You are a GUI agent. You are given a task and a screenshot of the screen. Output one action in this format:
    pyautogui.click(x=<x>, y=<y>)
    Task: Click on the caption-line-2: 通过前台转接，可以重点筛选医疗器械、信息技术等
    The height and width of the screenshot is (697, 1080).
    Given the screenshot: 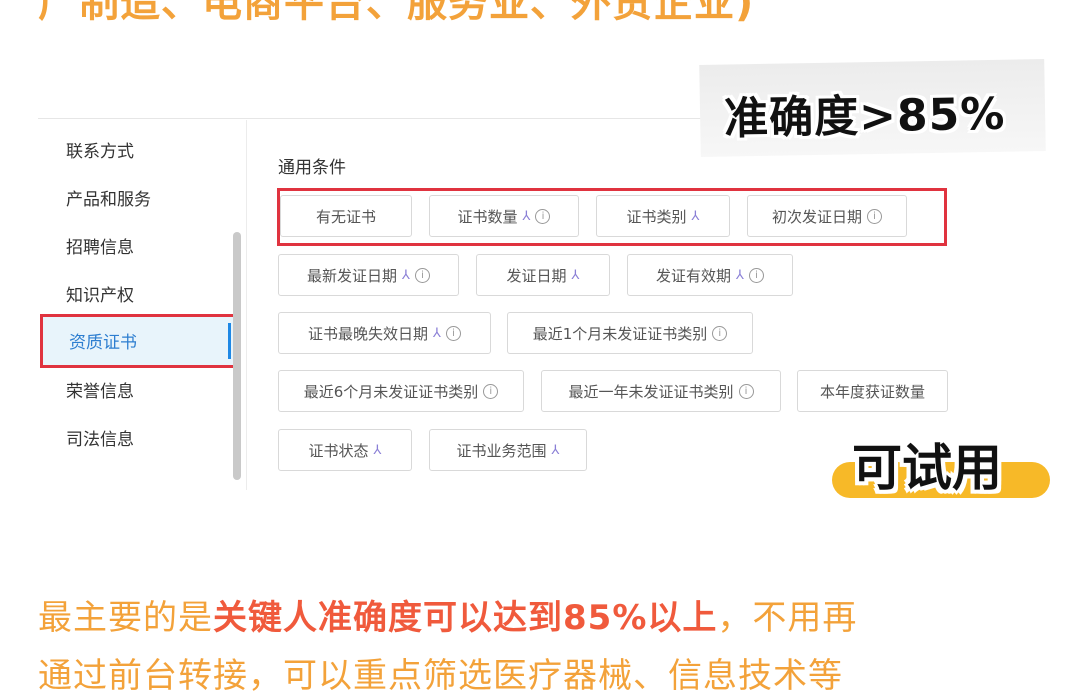 What is the action you would take?
    pyautogui.click(x=440, y=676)
    